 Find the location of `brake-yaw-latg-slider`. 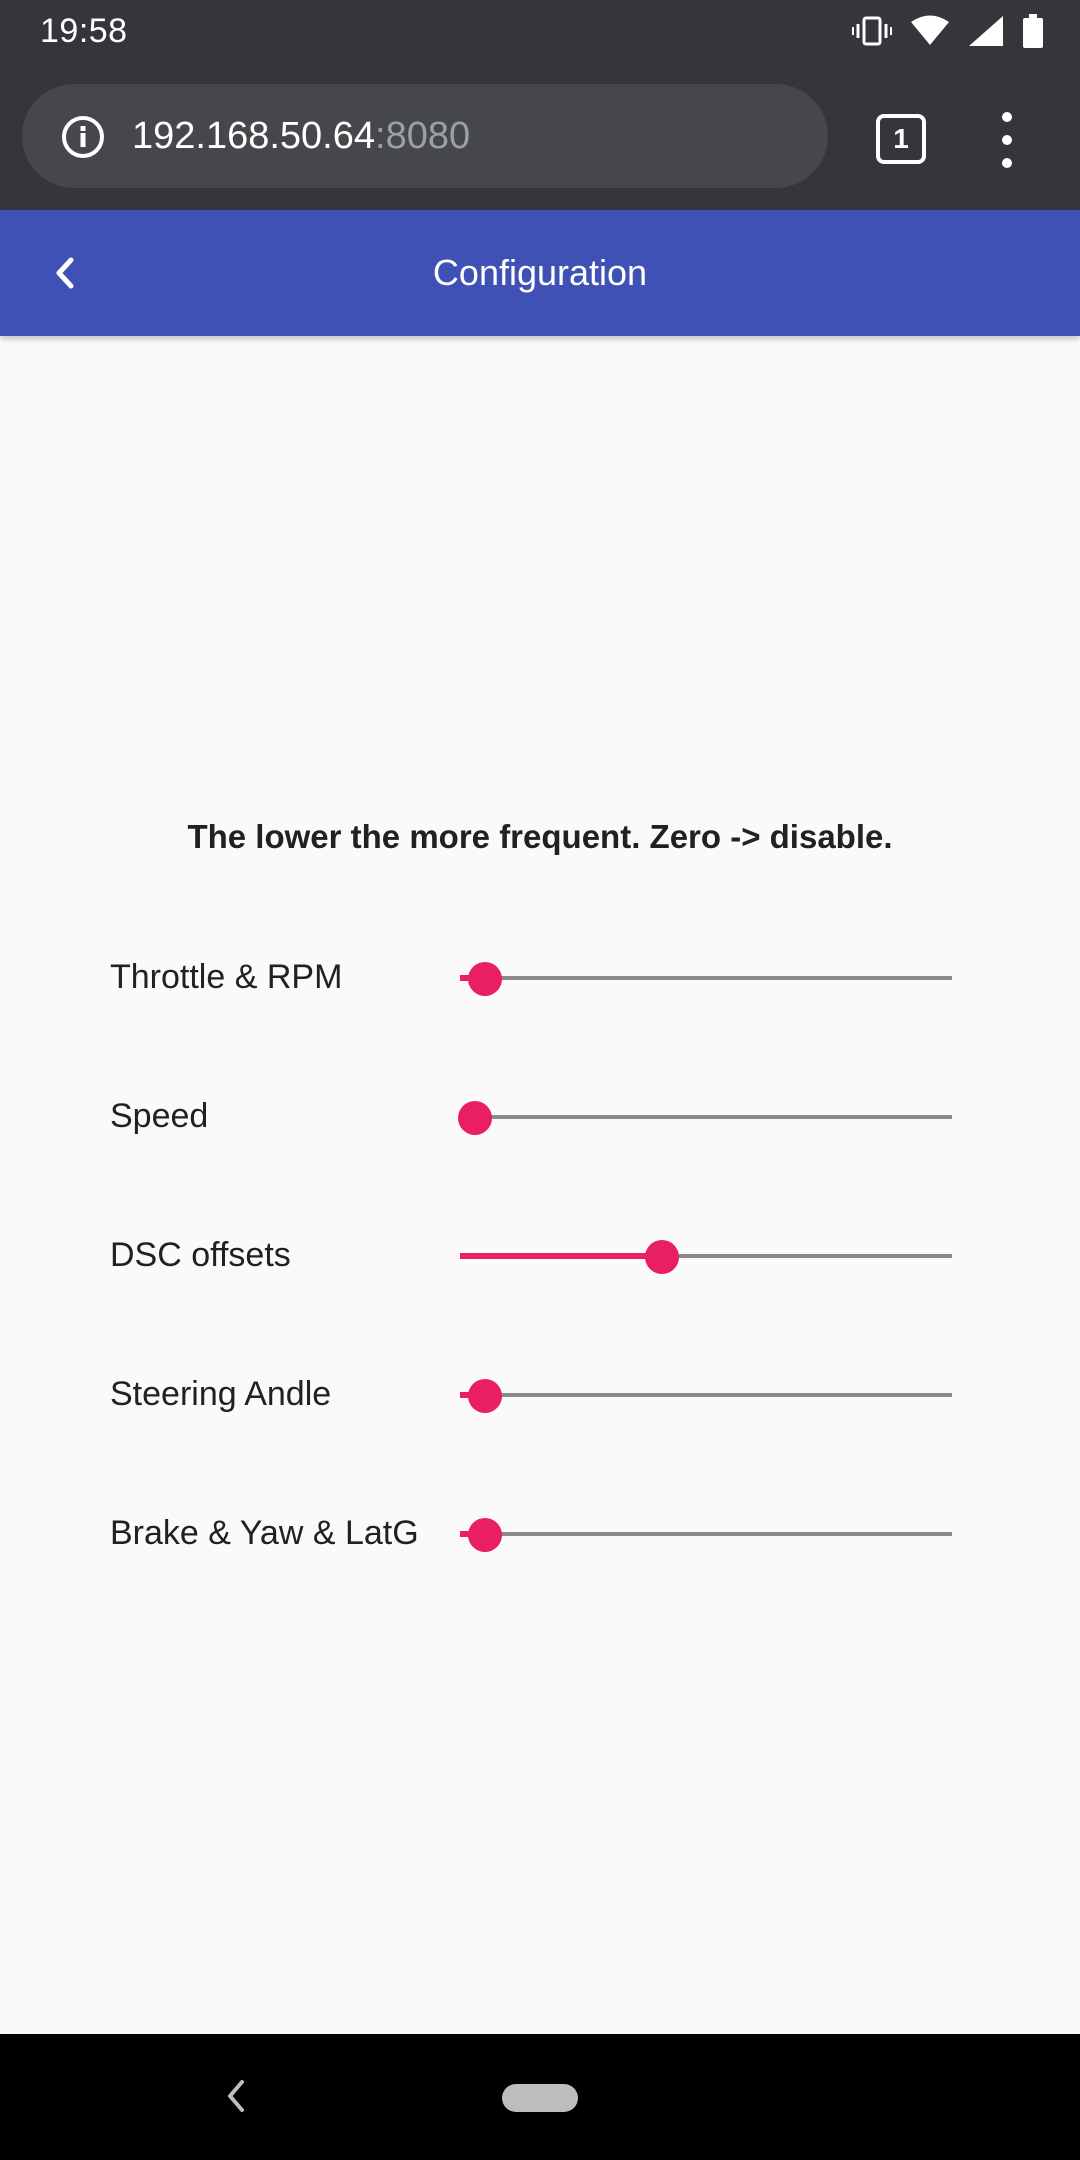

brake-yaw-latg-slider is located at coordinates (706, 1534).